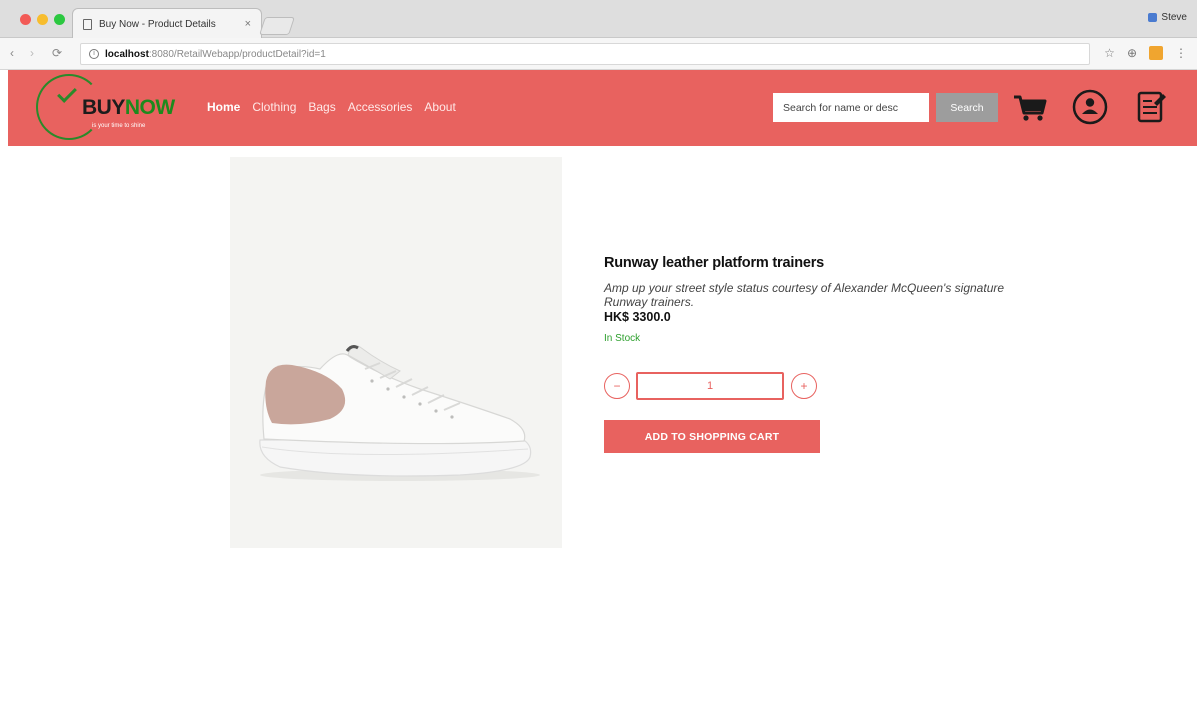 The image size is (1197, 724). I want to click on tab-close-icon: ×, so click(248, 24).